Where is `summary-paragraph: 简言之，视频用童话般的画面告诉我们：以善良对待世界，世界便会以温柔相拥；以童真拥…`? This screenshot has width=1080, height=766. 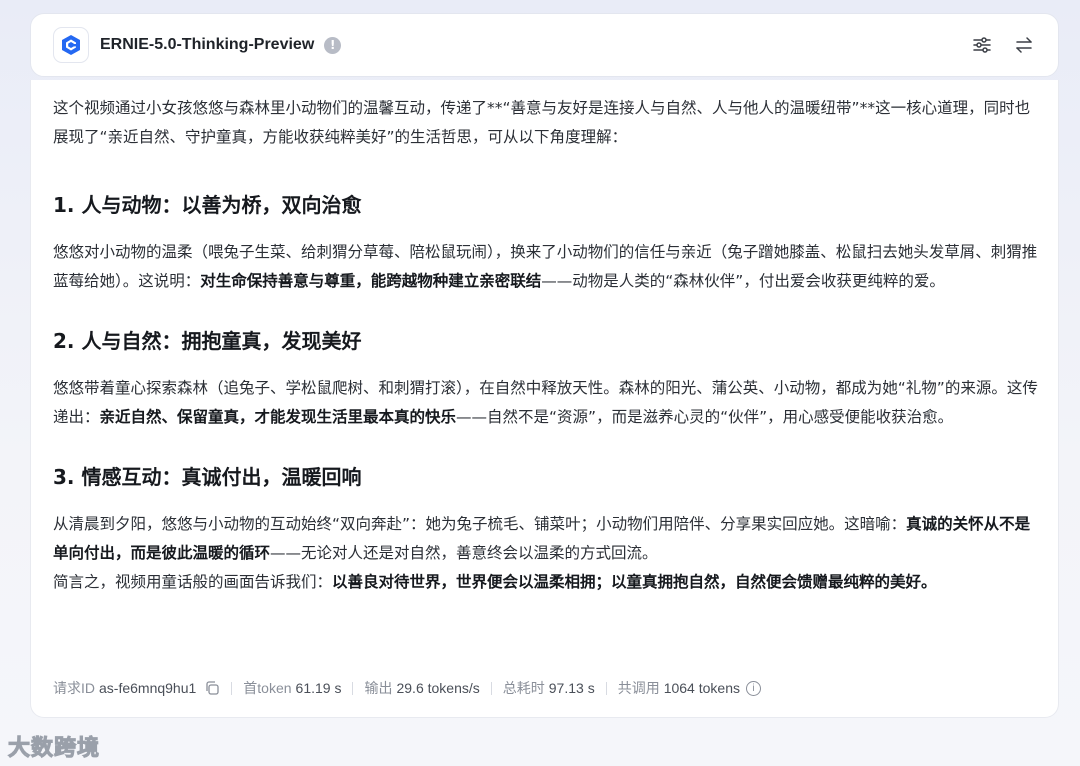
summary-paragraph: 简言之，视频用童话般的画面告诉我们：以善良对待世界，世界便会以温柔相拥；以童真拥… is located at coordinates (548, 582).